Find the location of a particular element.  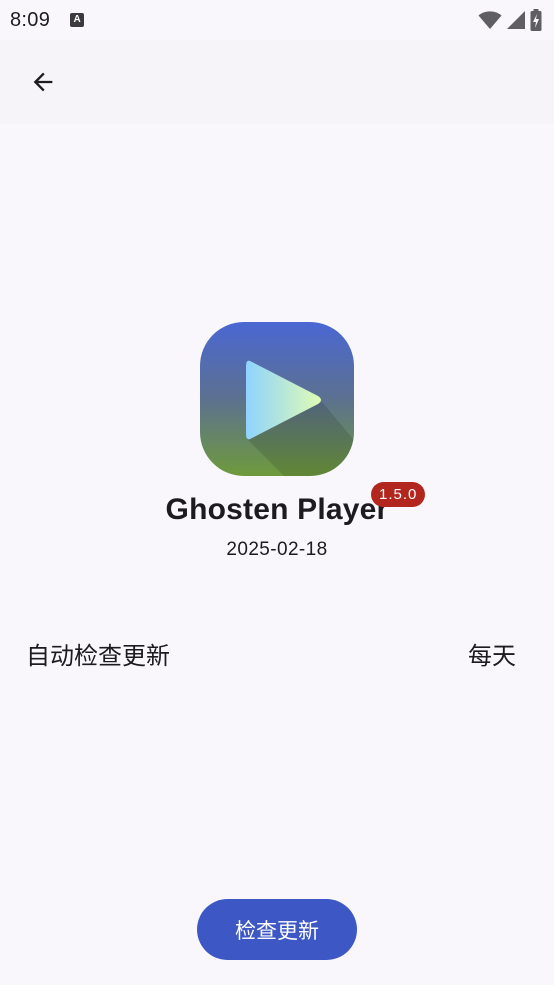

status-right is located at coordinates (510, 20).